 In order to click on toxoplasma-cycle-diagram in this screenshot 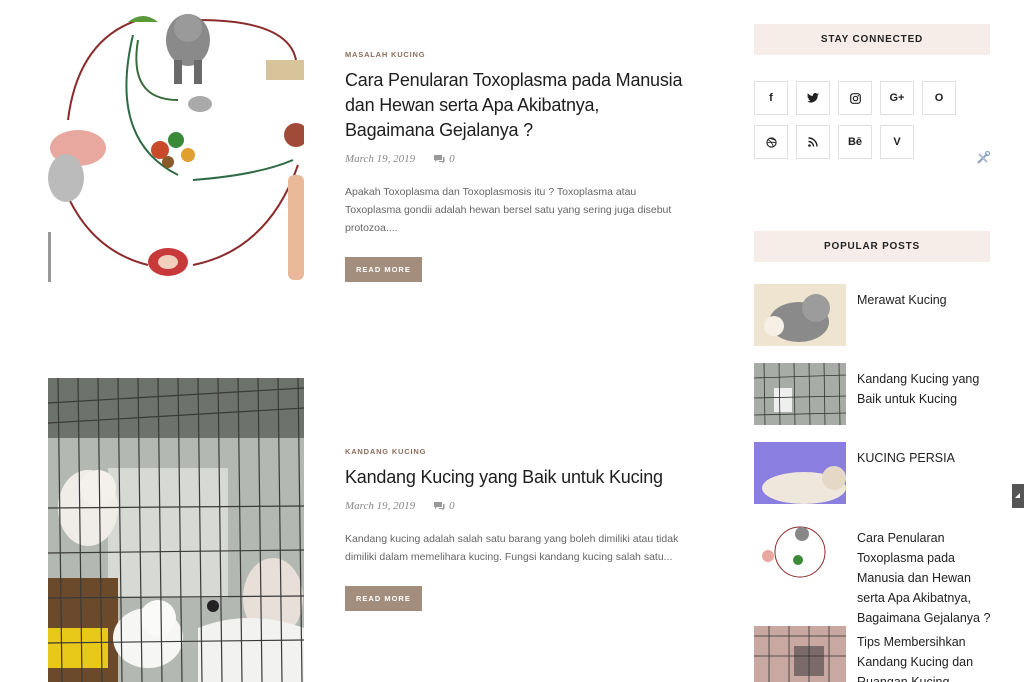, I will do `click(176, 155)`.